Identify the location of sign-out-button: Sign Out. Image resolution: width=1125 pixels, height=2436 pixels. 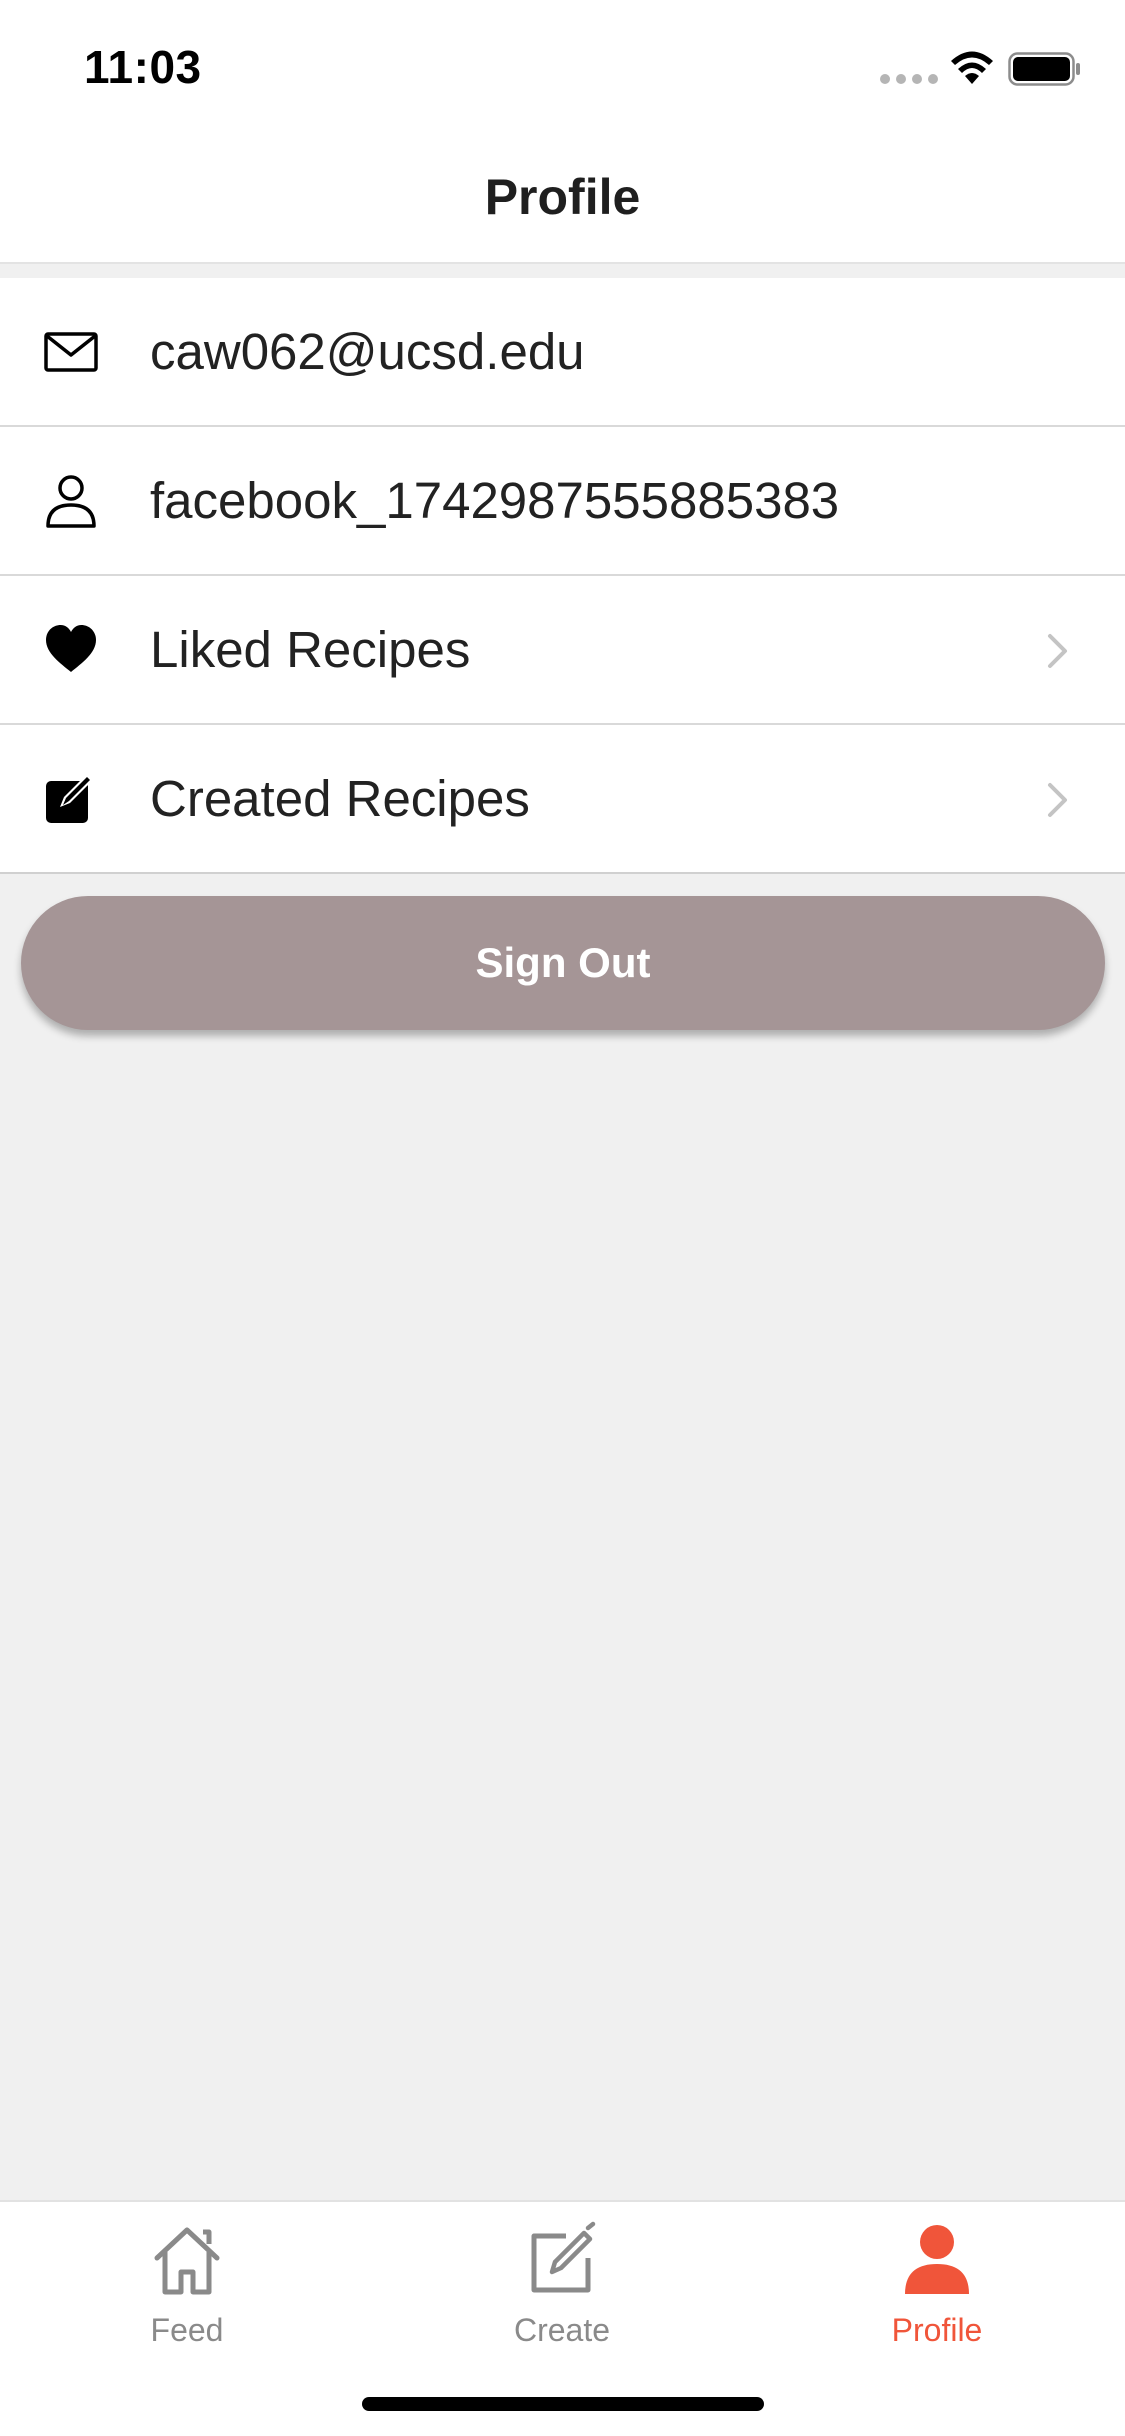
(563, 963).